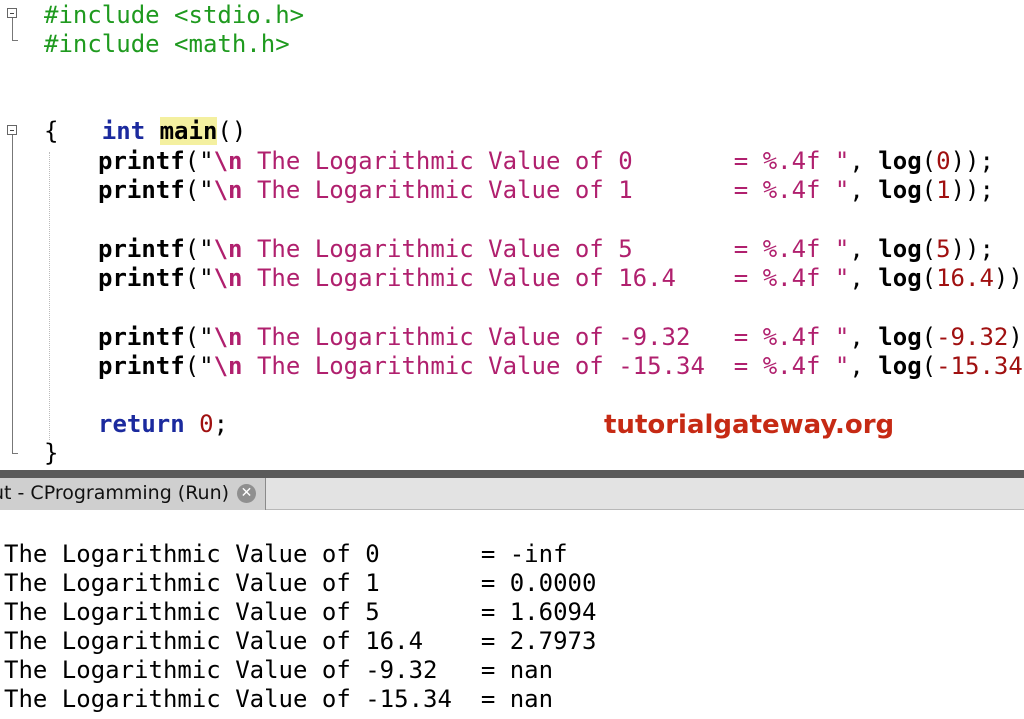 This screenshot has width=1024, height=719. Describe the element at coordinates (943, 190) in the screenshot. I see `number: 1` at that location.